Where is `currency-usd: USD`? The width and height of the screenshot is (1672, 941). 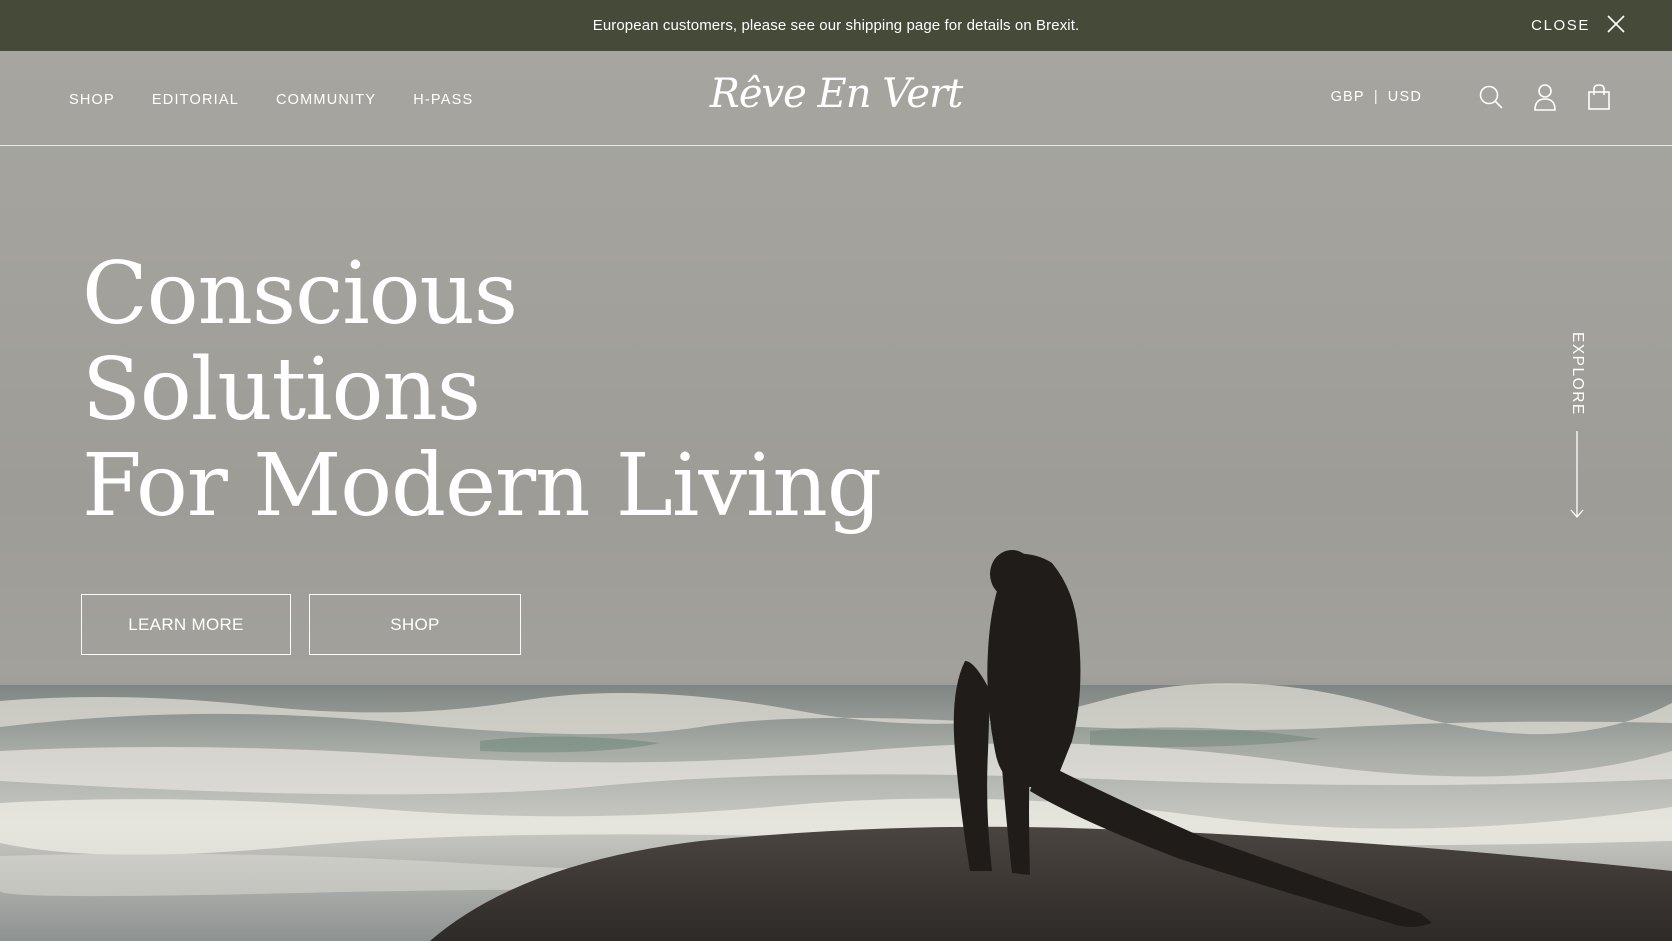
currency-usd: USD is located at coordinates (1405, 97).